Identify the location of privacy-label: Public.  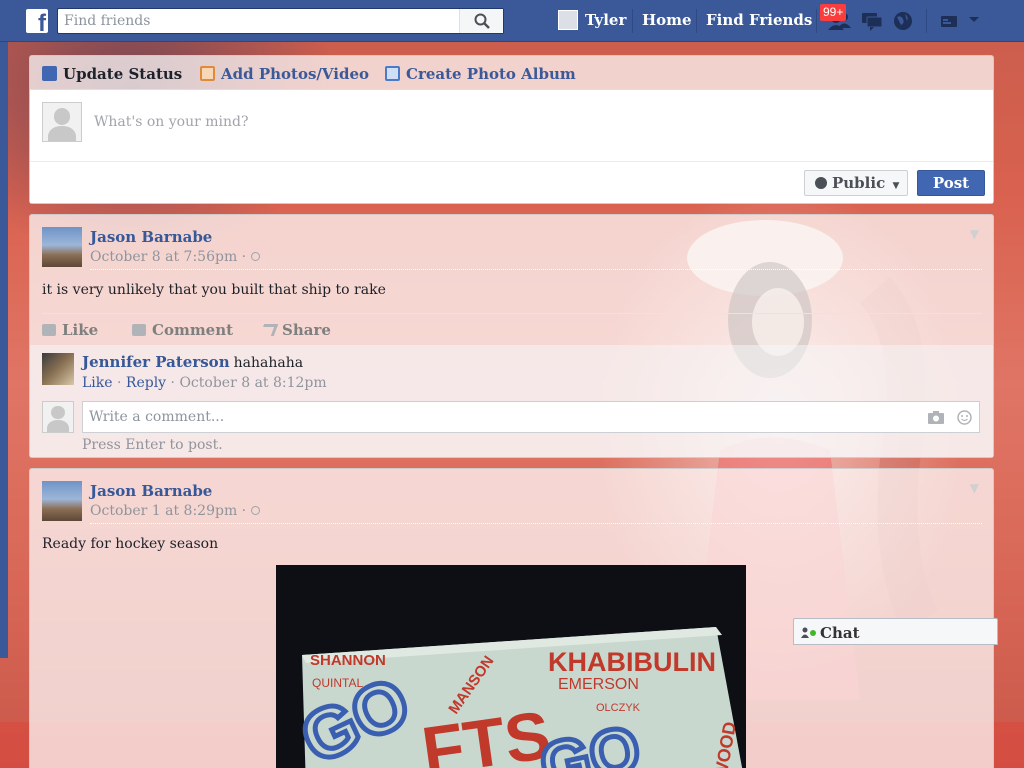
(859, 183).